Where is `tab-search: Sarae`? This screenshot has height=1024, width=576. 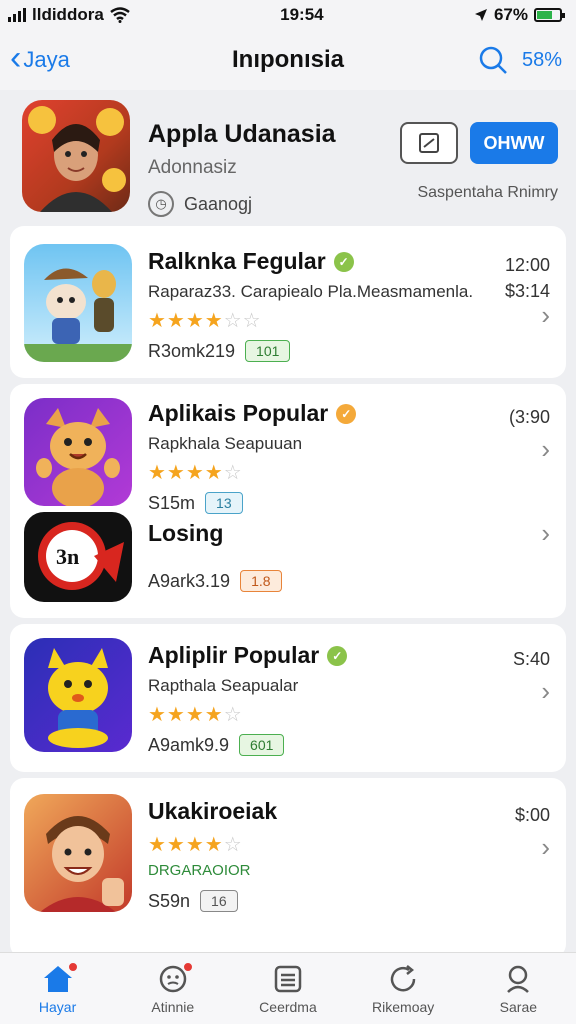 tab-search: Sarae is located at coordinates (518, 989).